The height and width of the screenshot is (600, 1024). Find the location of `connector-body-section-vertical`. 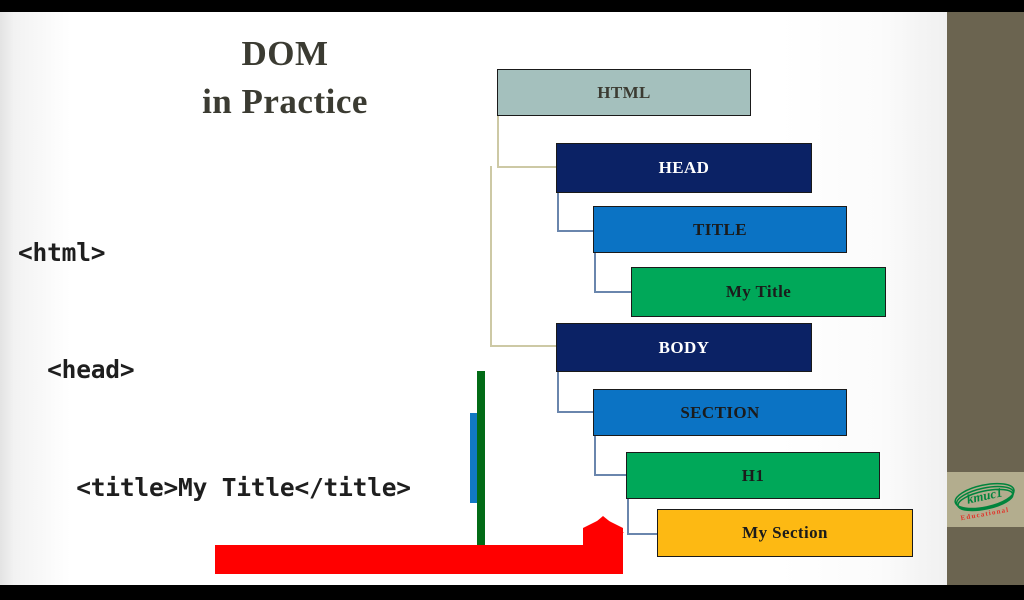

connector-body-section-vertical is located at coordinates (558, 392).